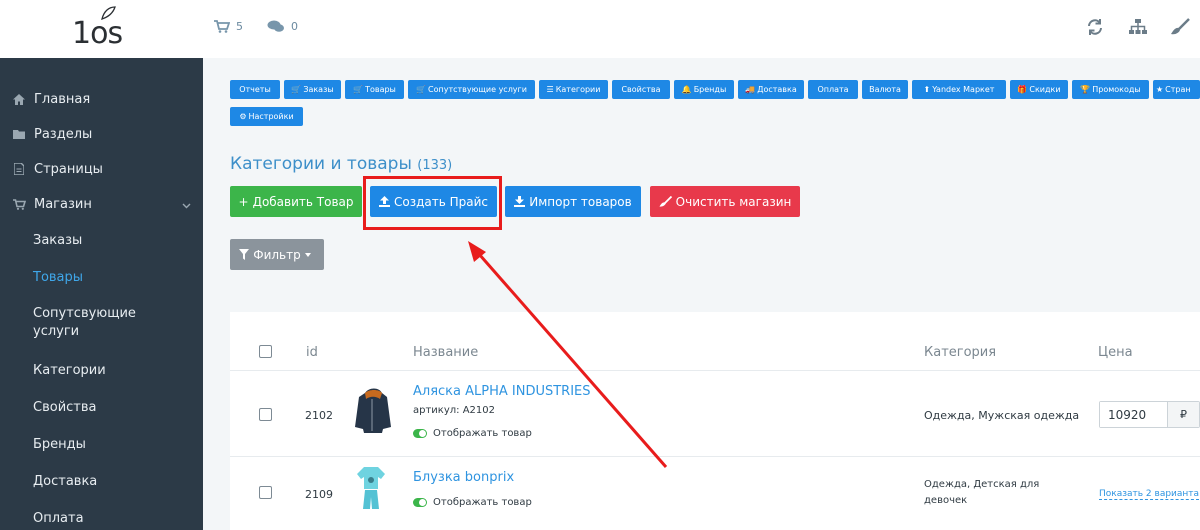  Describe the element at coordinates (243, 116) in the screenshot. I see `gear-icon: ⚙` at that location.